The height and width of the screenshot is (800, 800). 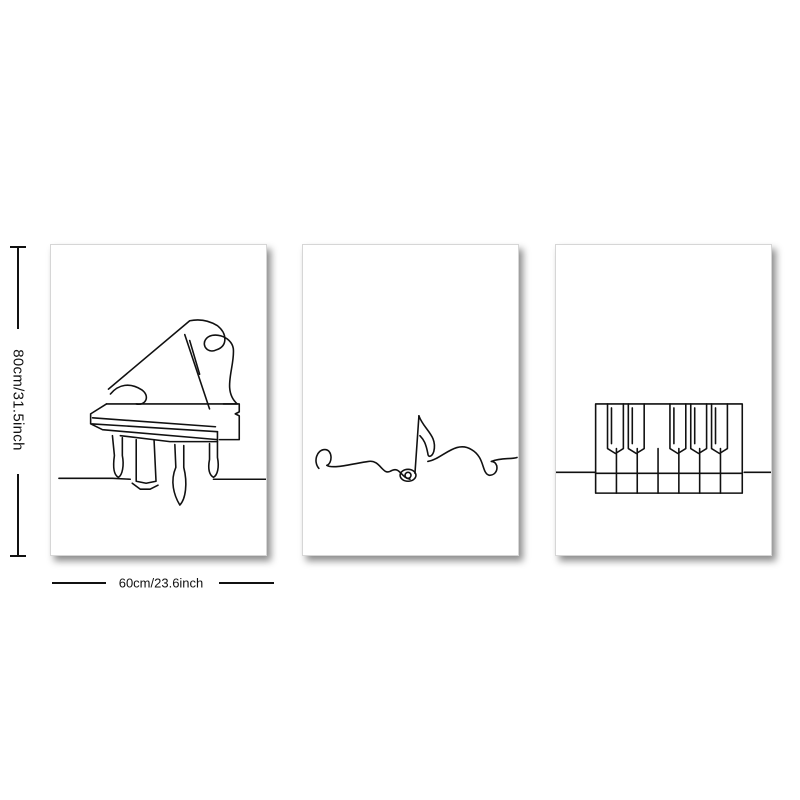 What do you see at coordinates (18, 400) in the screenshot?
I see `height-dimension-label: 80cm/31.5inch` at bounding box center [18, 400].